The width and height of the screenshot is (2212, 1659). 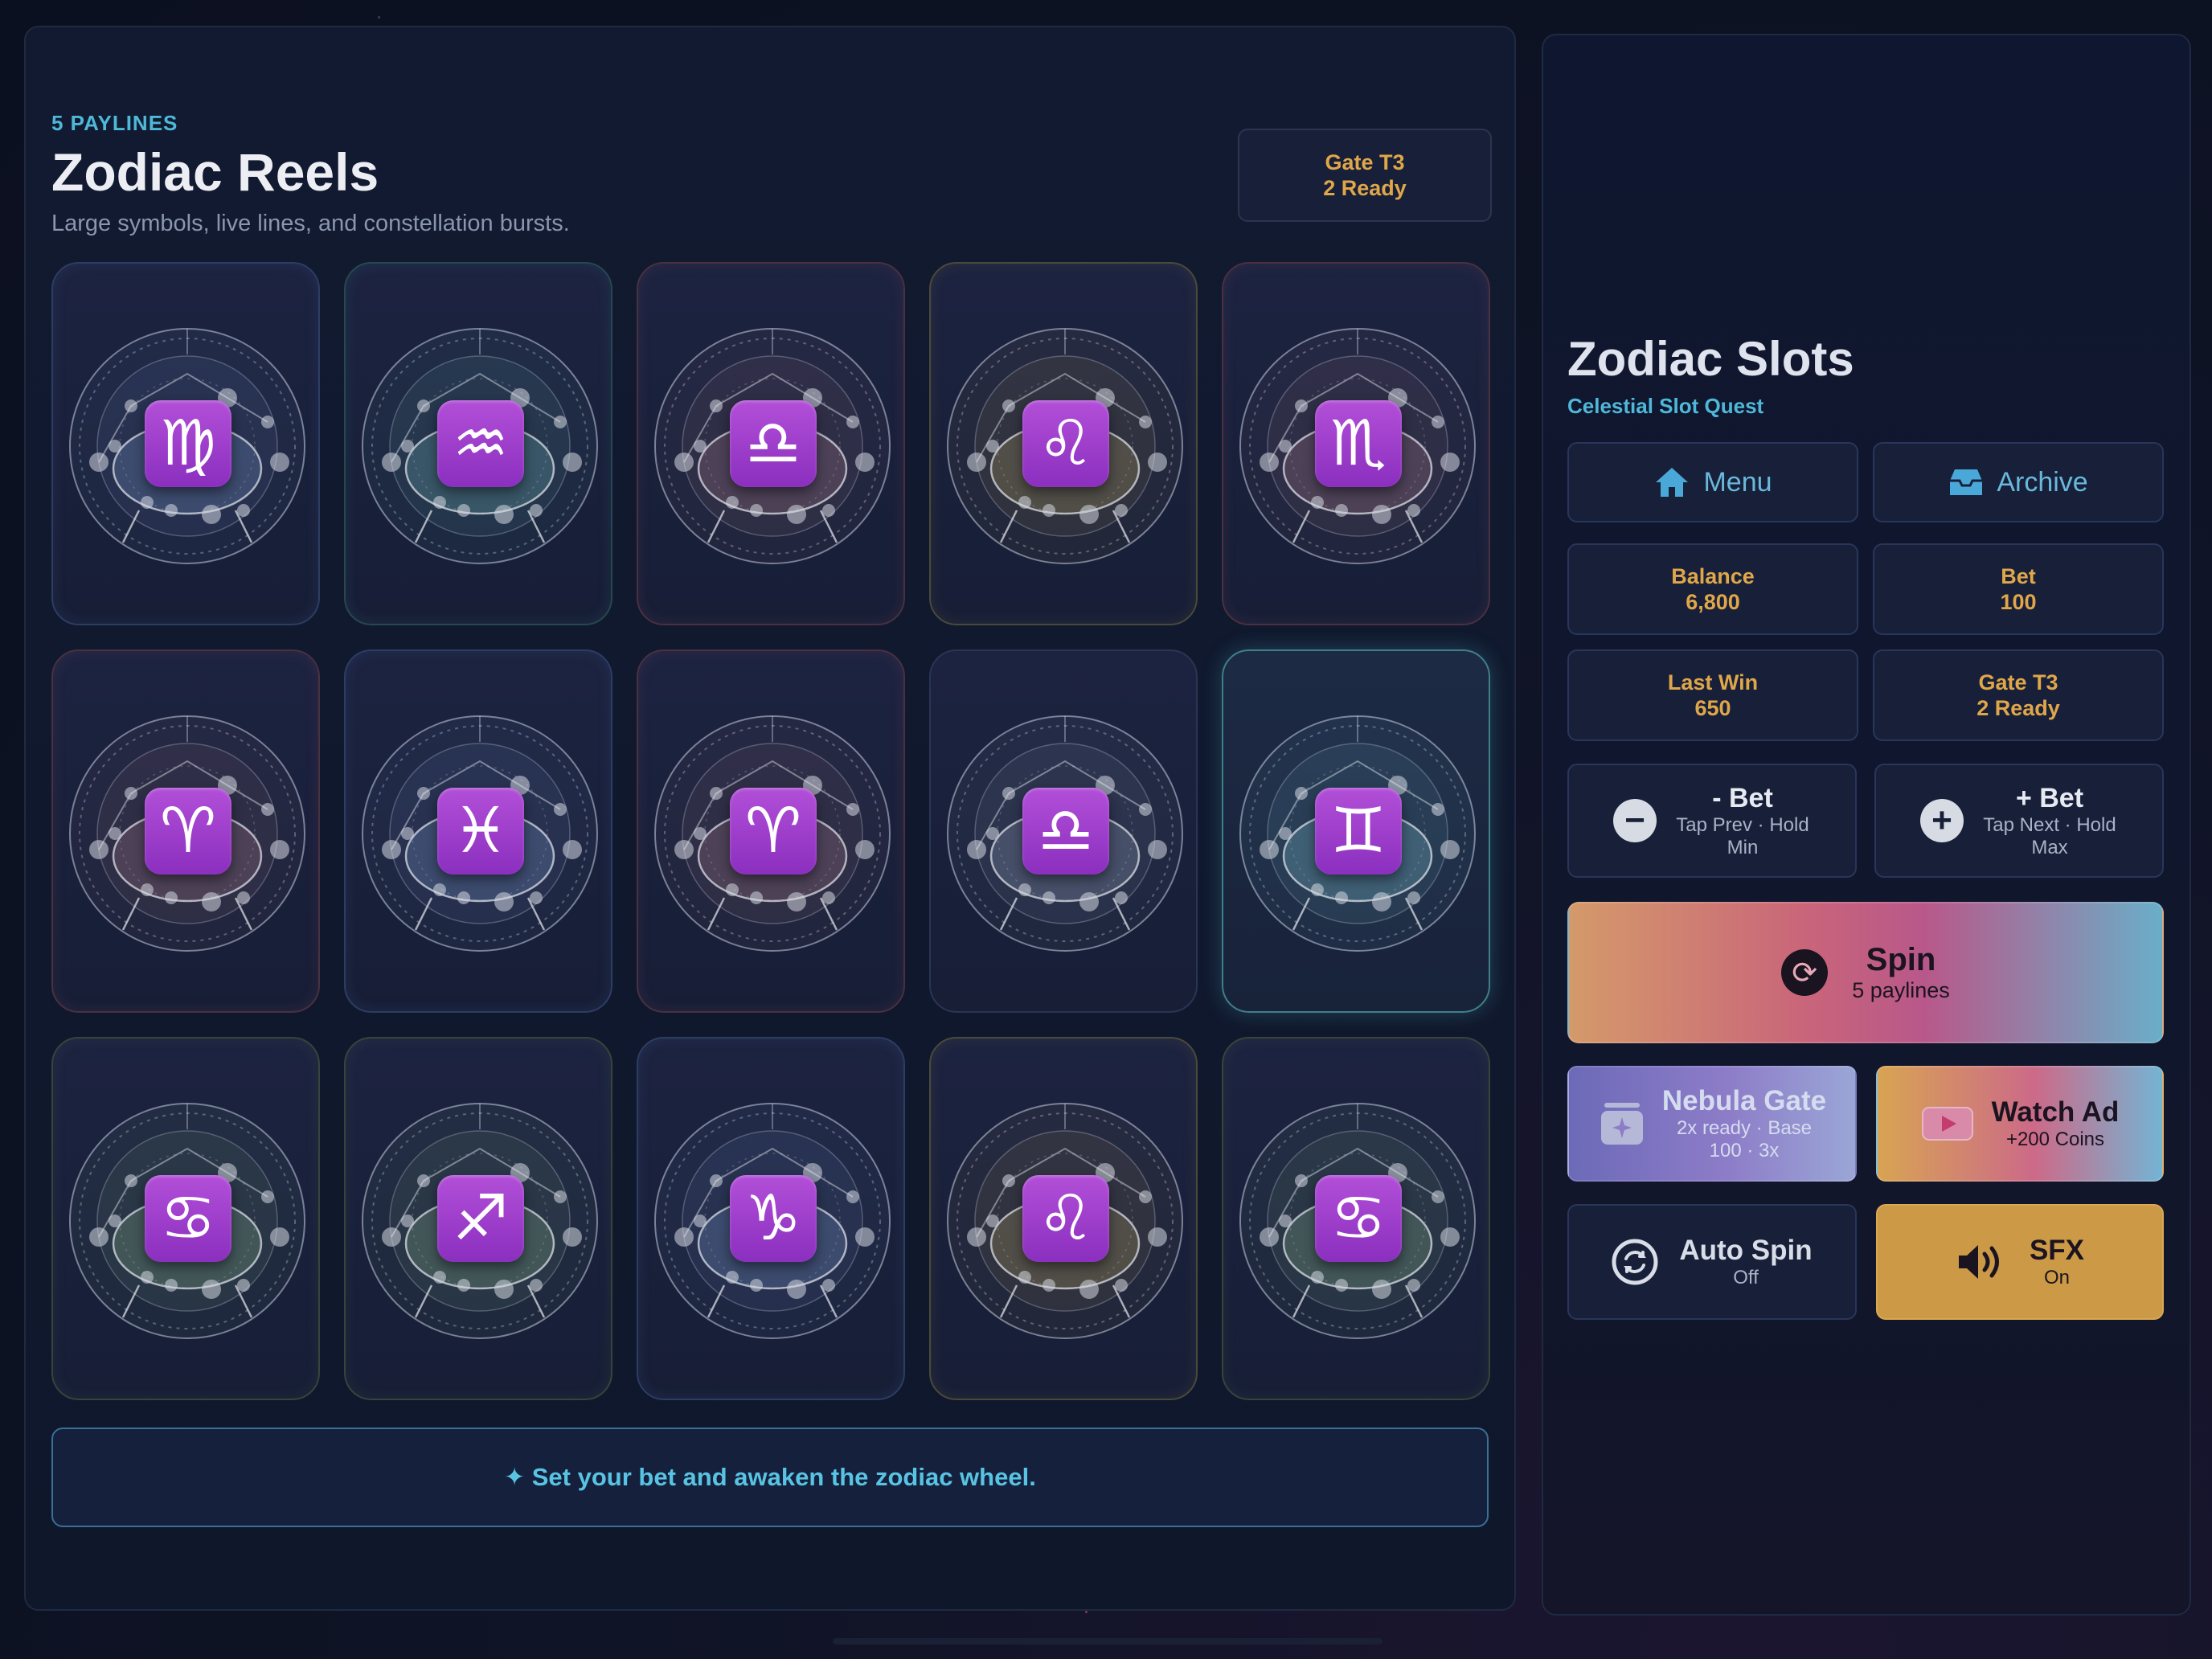 I want to click on menu-button-label: Menu, so click(x=1737, y=482).